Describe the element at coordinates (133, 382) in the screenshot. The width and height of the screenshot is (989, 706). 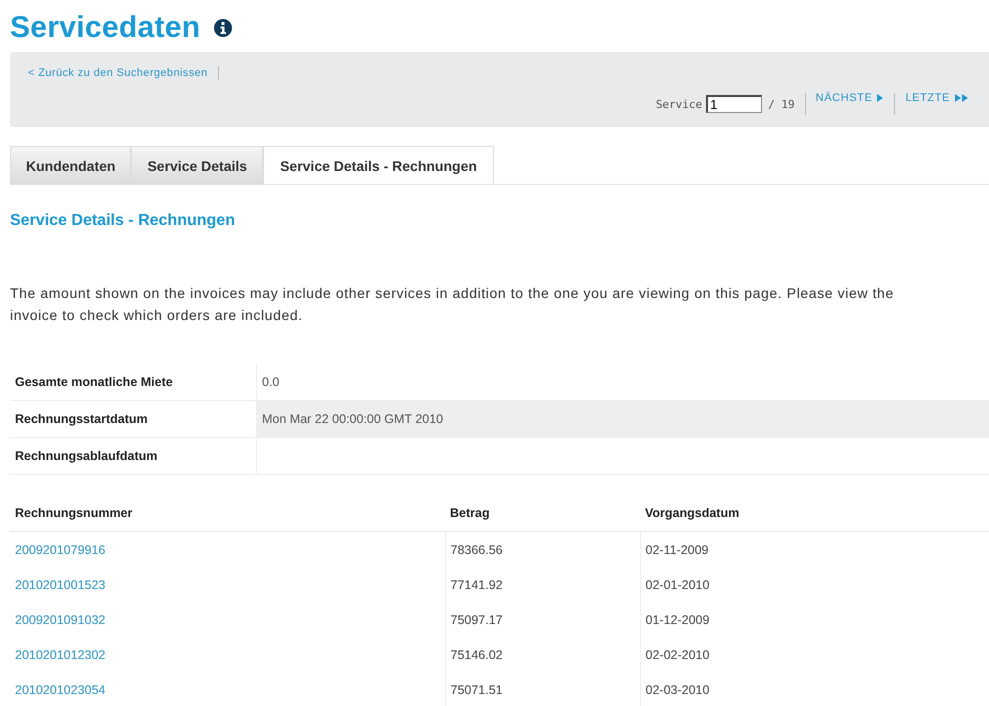
I see `summary-label: Gesamte monatliche Miete` at that location.